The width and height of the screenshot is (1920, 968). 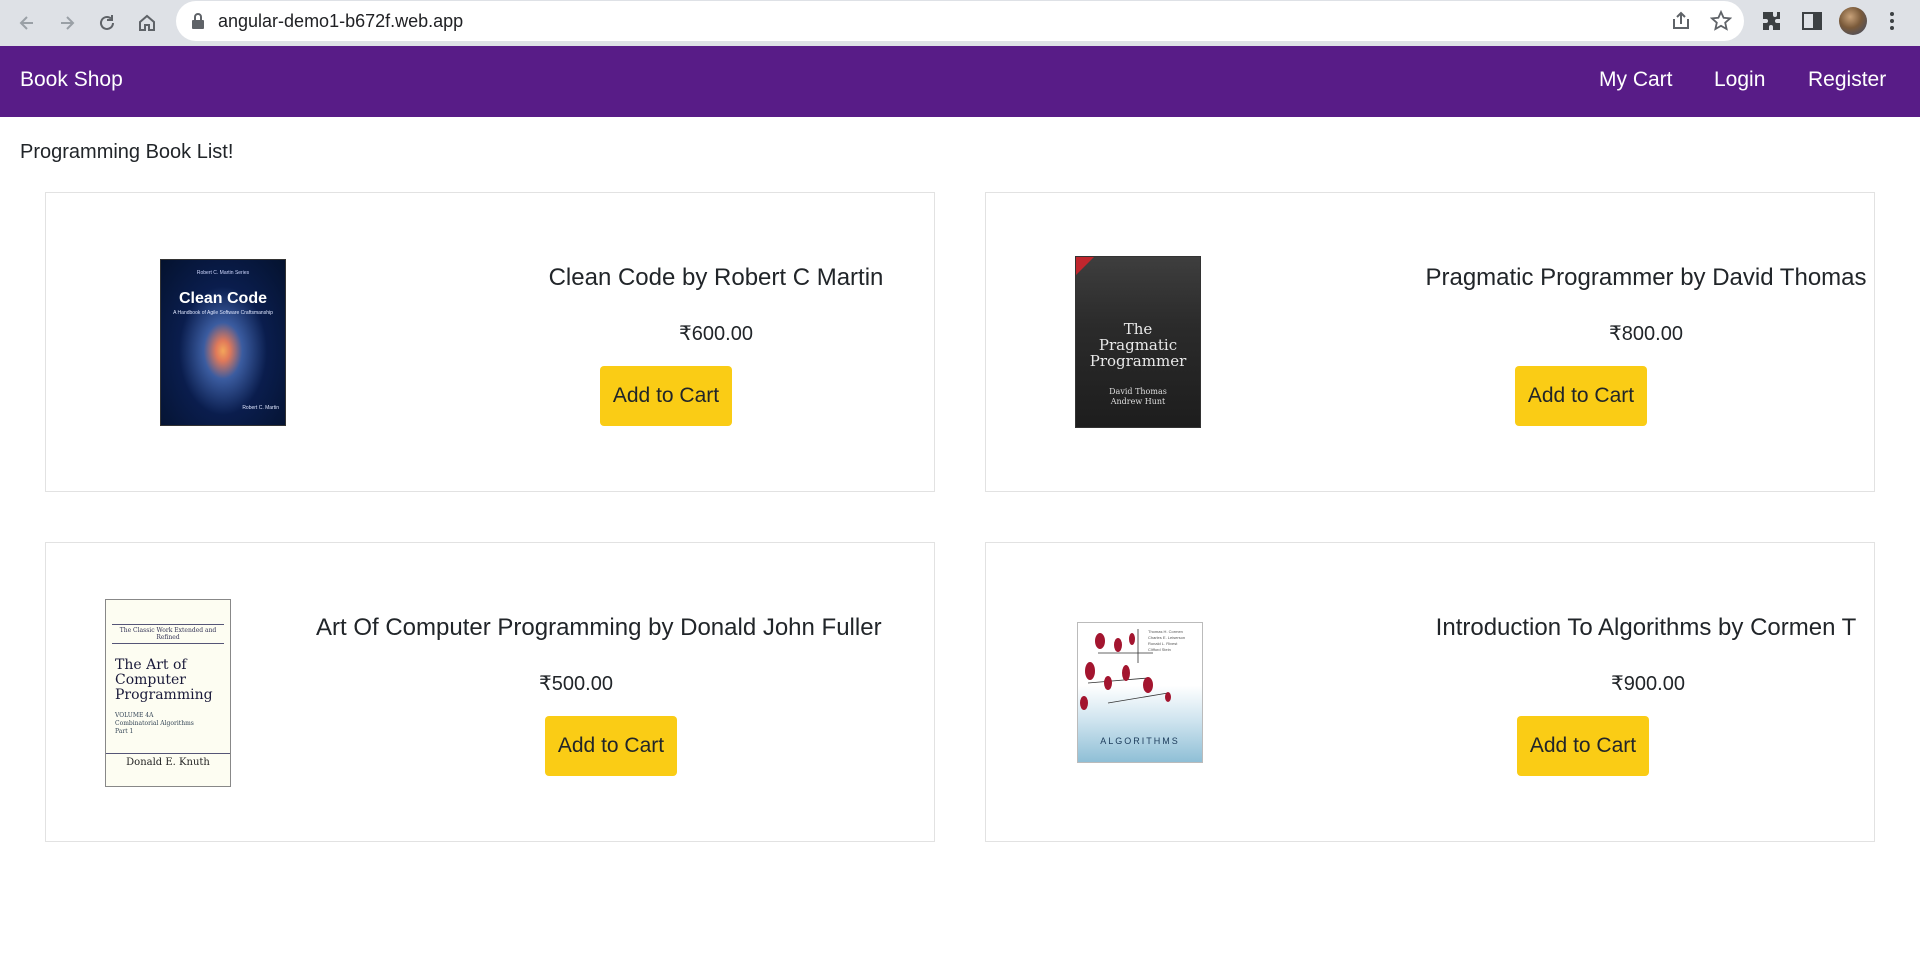 I want to click on nav-link-my-cart: My Cart, so click(x=1636, y=80).